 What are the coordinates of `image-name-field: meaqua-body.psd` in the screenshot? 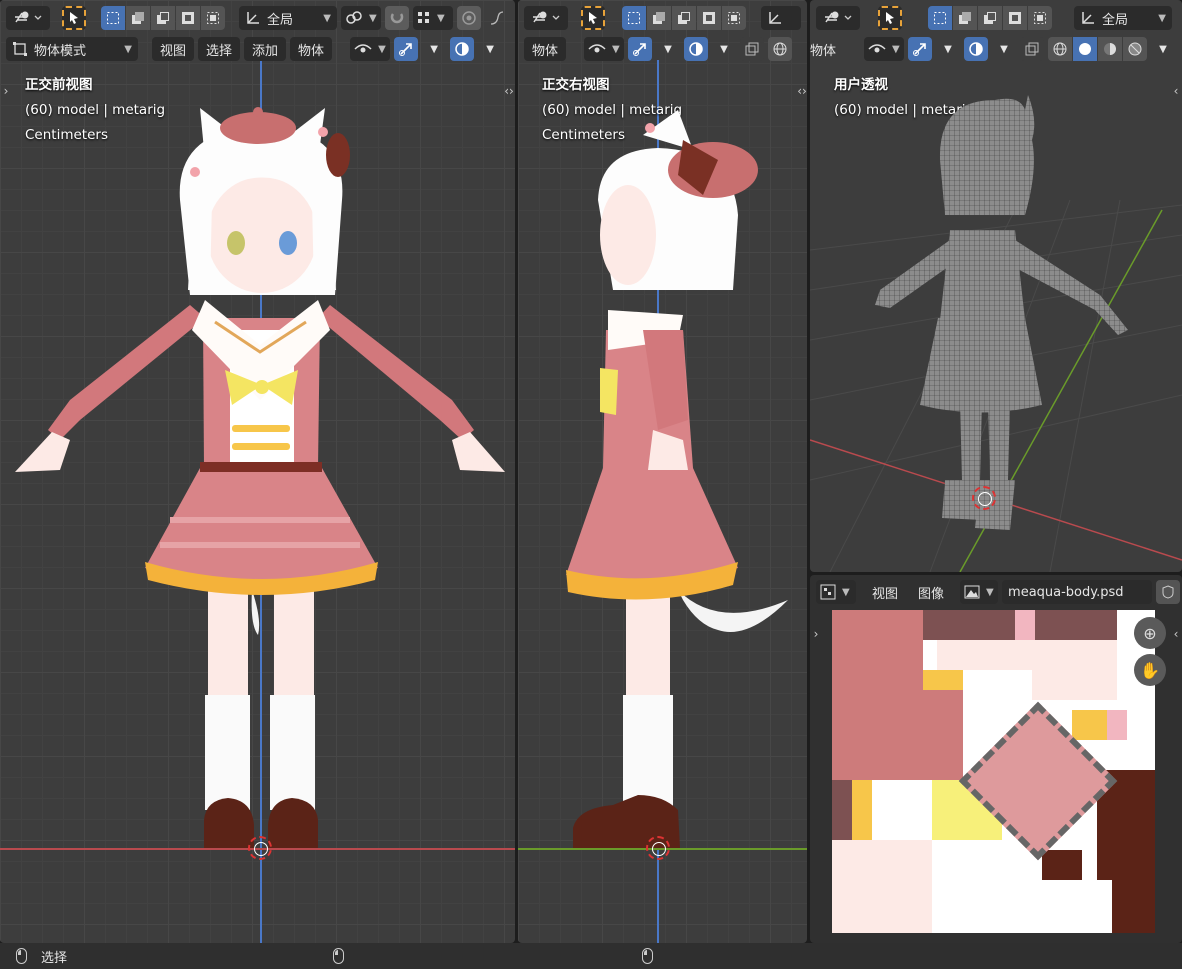 It's located at (1077, 592).